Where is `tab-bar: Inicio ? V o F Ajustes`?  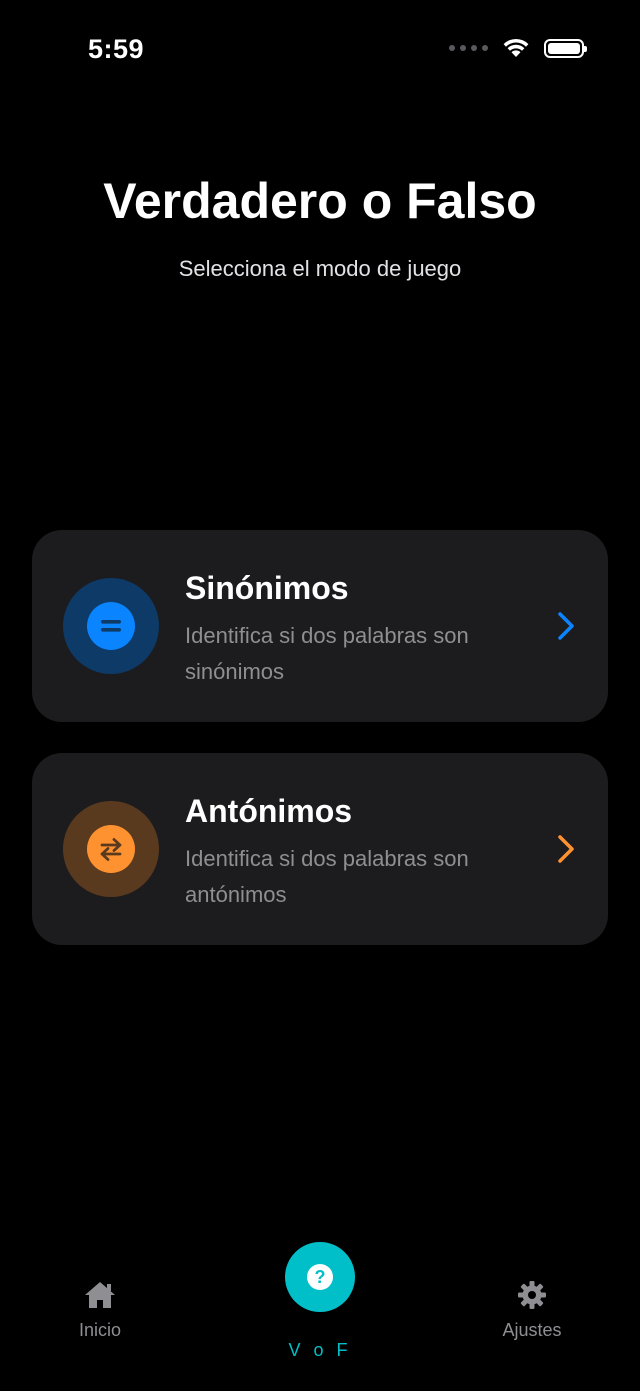 tab-bar: Inicio ? V o F Ajustes is located at coordinates (320, 1310).